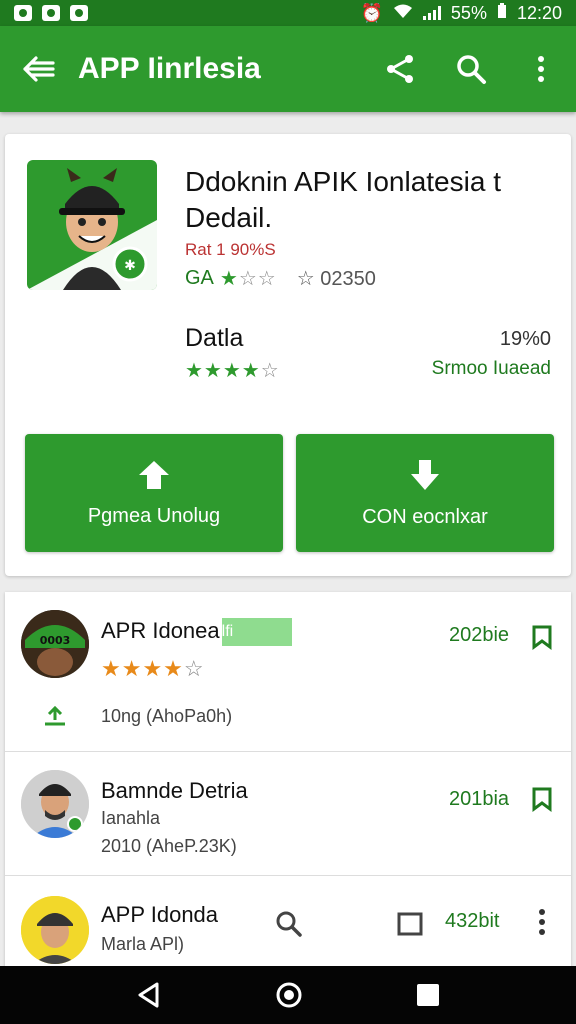  I want to click on item-title: APR Idonea lfi, so click(196, 632).